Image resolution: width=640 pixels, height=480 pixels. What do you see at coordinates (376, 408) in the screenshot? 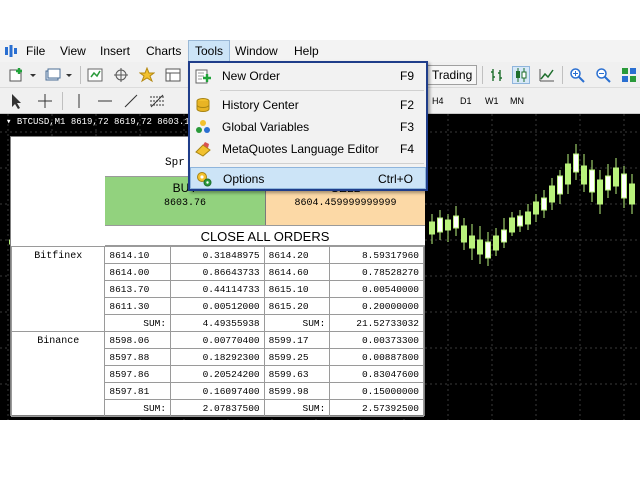
I see `ask-sum: 2.57392500` at bounding box center [376, 408].